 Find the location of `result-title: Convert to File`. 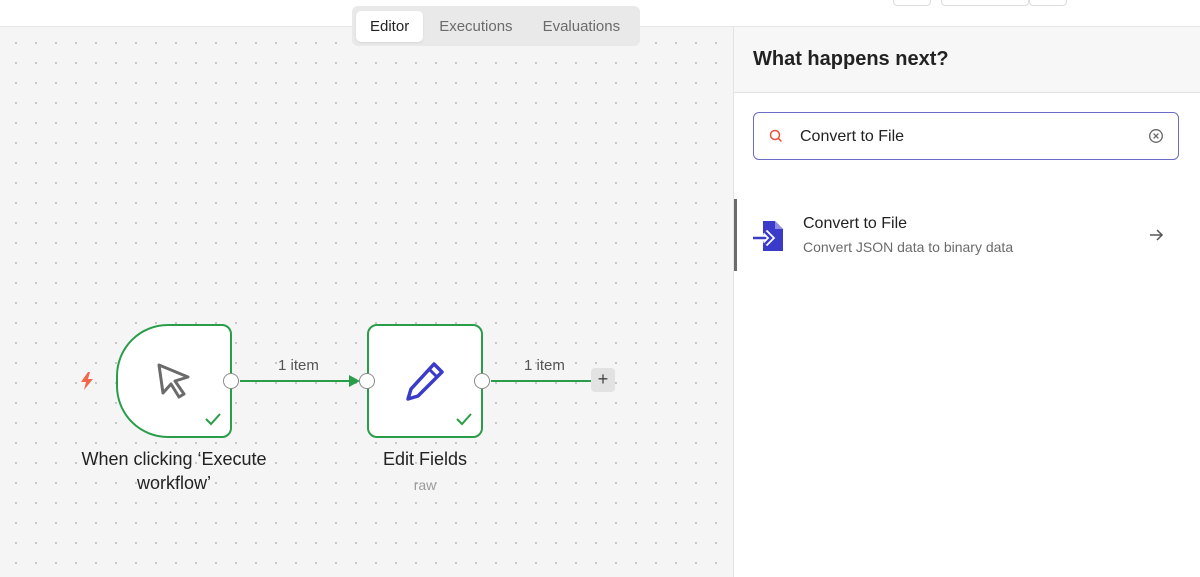

result-title: Convert to File is located at coordinates (855, 223).